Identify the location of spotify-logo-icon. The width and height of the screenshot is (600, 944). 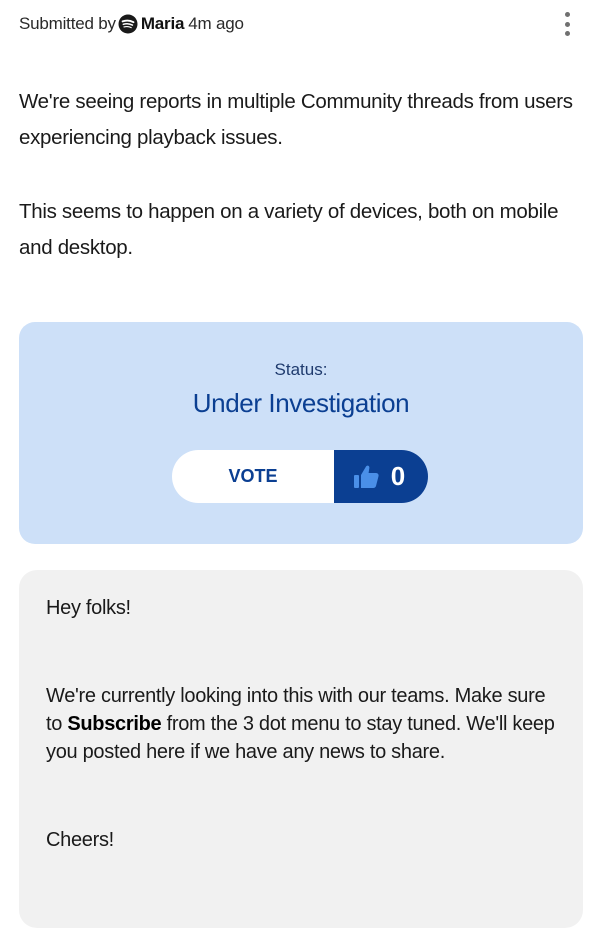
(128, 24).